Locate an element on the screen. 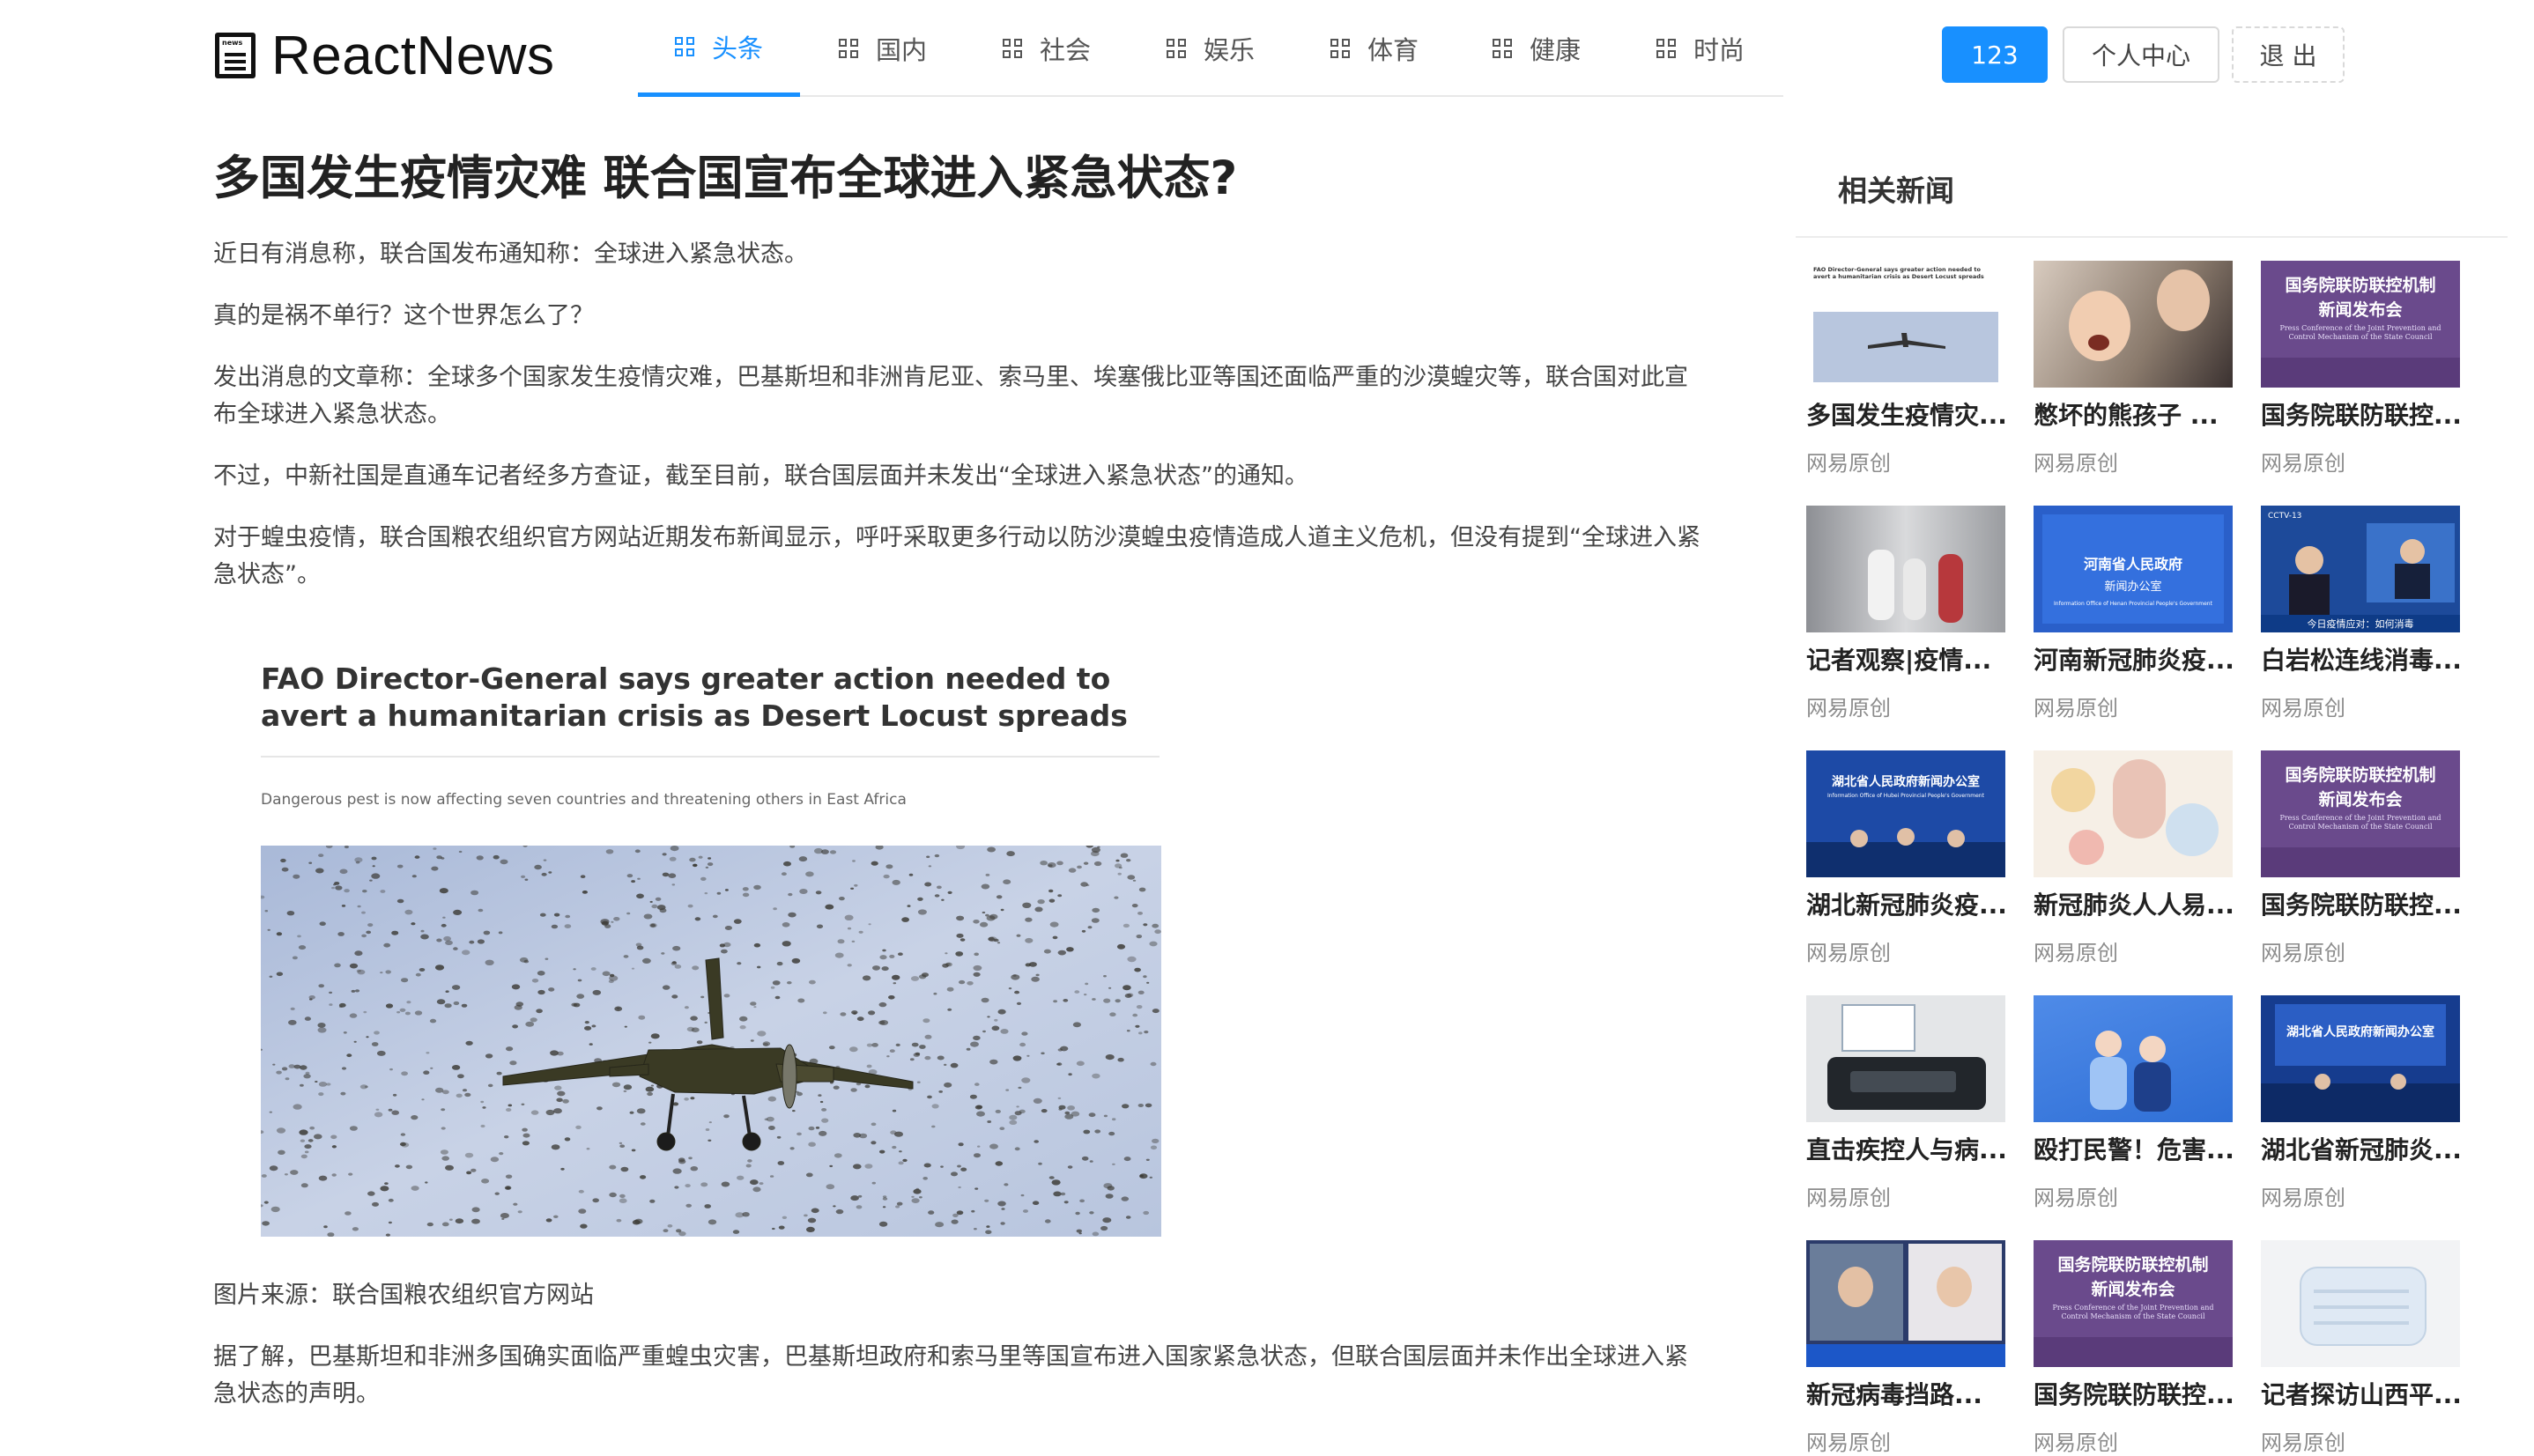 Image resolution: width=2534 pixels, height=1456 pixels. nav-tab-label: 体育 is located at coordinates (1393, 50).